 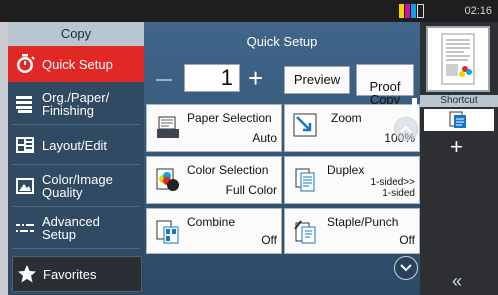 I want to click on color-selection-value: Full Color, so click(x=251, y=190).